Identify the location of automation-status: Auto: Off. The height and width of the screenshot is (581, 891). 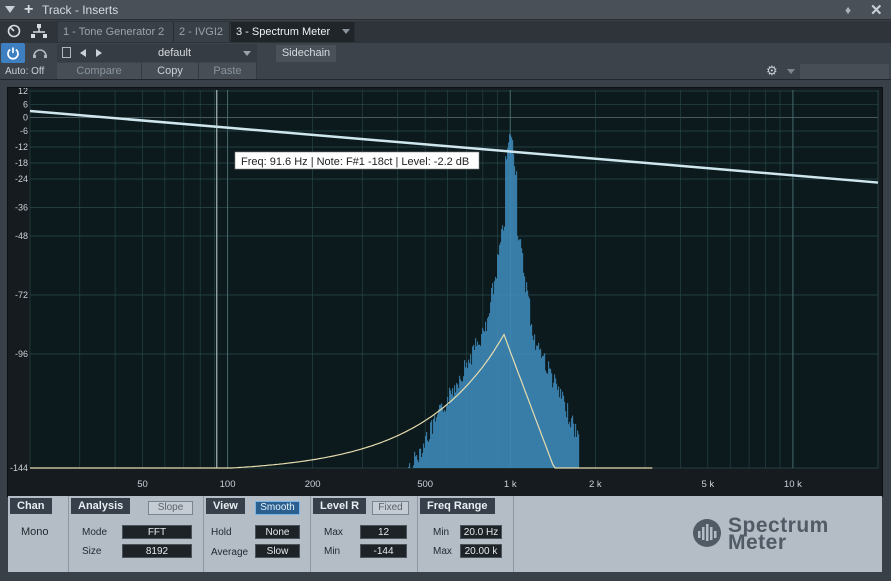
(24, 71).